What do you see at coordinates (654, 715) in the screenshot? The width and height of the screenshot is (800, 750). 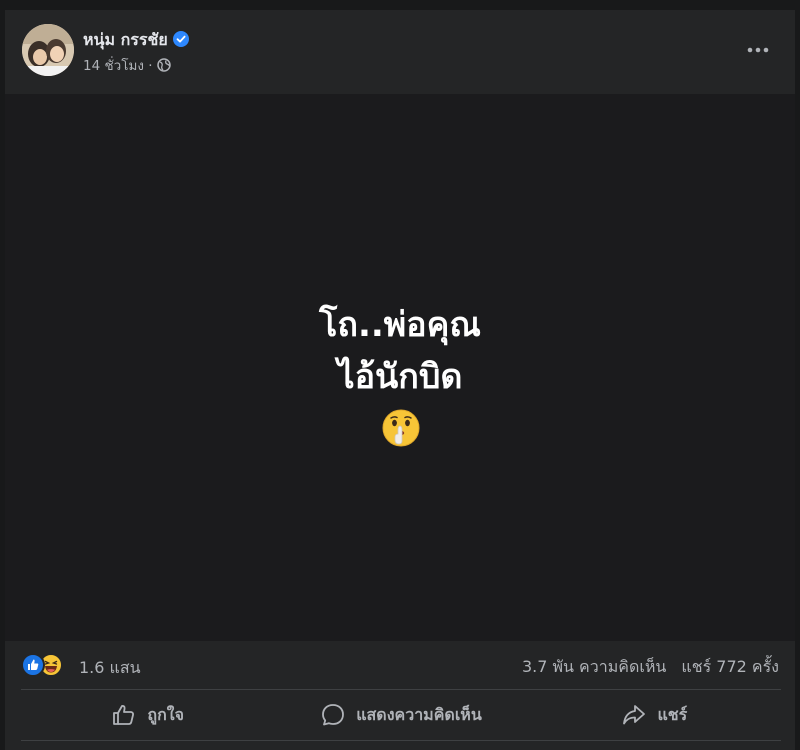 I see `share-button: แชร์` at bounding box center [654, 715].